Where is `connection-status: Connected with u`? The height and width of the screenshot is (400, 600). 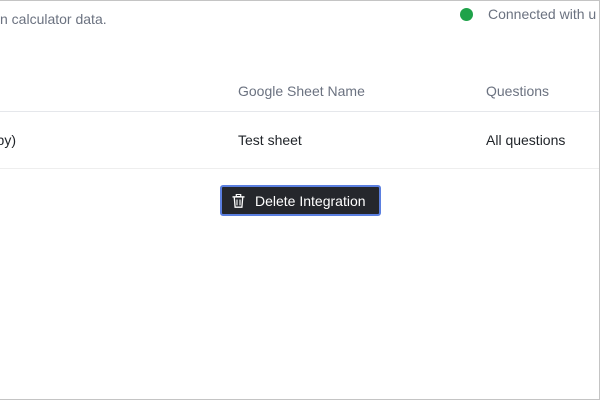
connection-status: Connected with u is located at coordinates (528, 14).